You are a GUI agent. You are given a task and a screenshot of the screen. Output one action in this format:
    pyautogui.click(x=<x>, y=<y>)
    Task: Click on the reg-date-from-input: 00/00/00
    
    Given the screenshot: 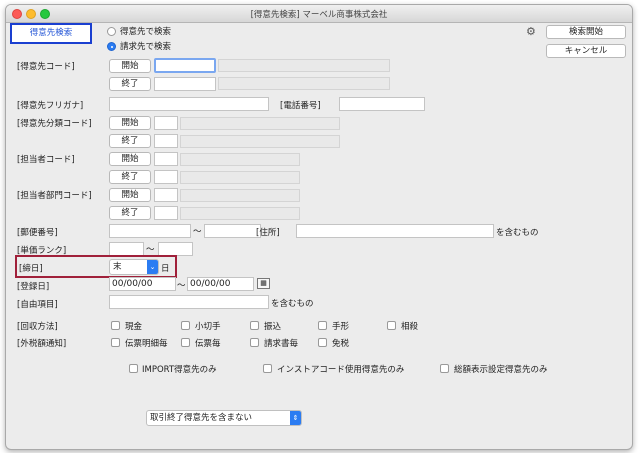 What is the action you would take?
    pyautogui.click(x=142, y=284)
    